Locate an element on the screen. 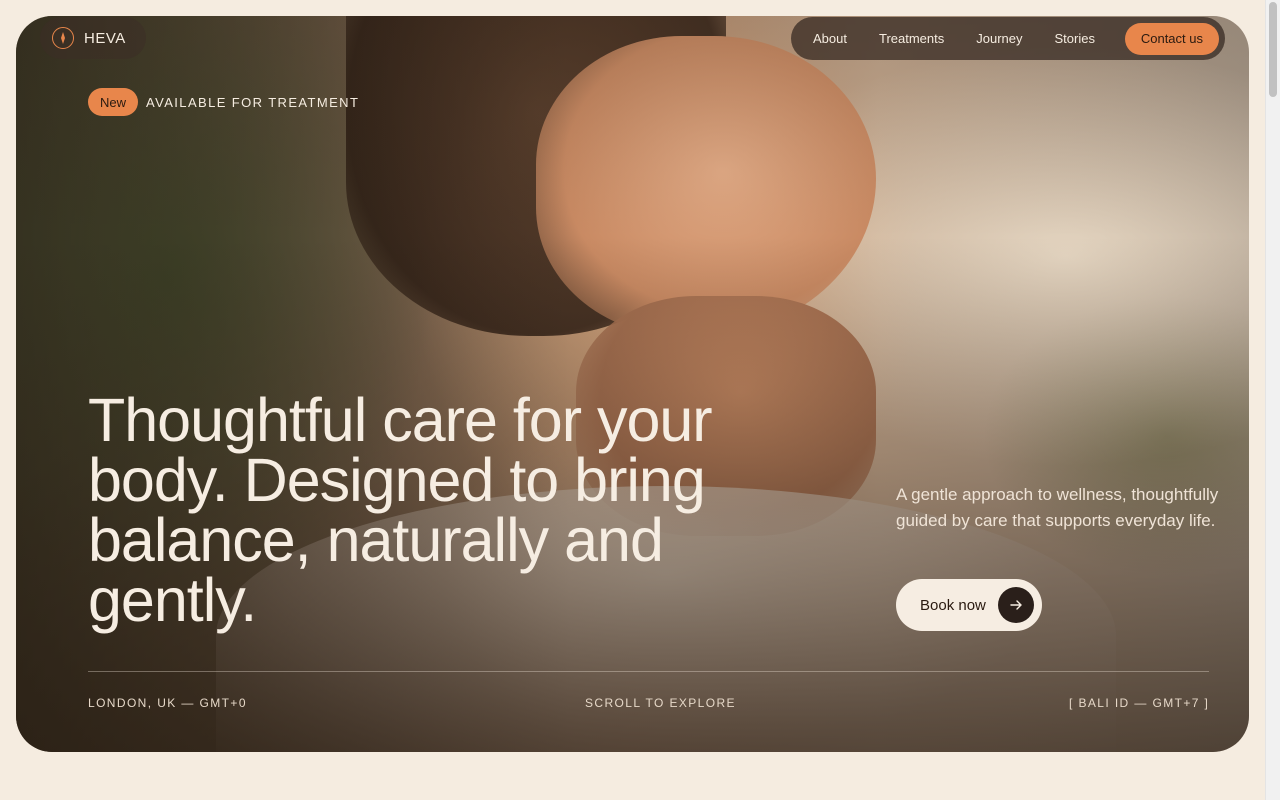 The height and width of the screenshot is (800, 1280). compass-icon is located at coordinates (63, 38).